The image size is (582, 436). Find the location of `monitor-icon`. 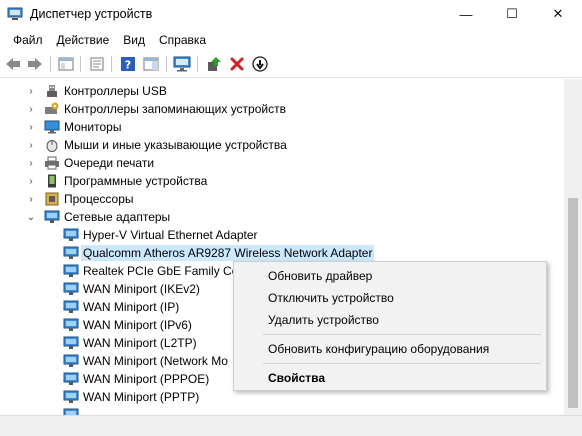

monitor-icon is located at coordinates (52, 127).